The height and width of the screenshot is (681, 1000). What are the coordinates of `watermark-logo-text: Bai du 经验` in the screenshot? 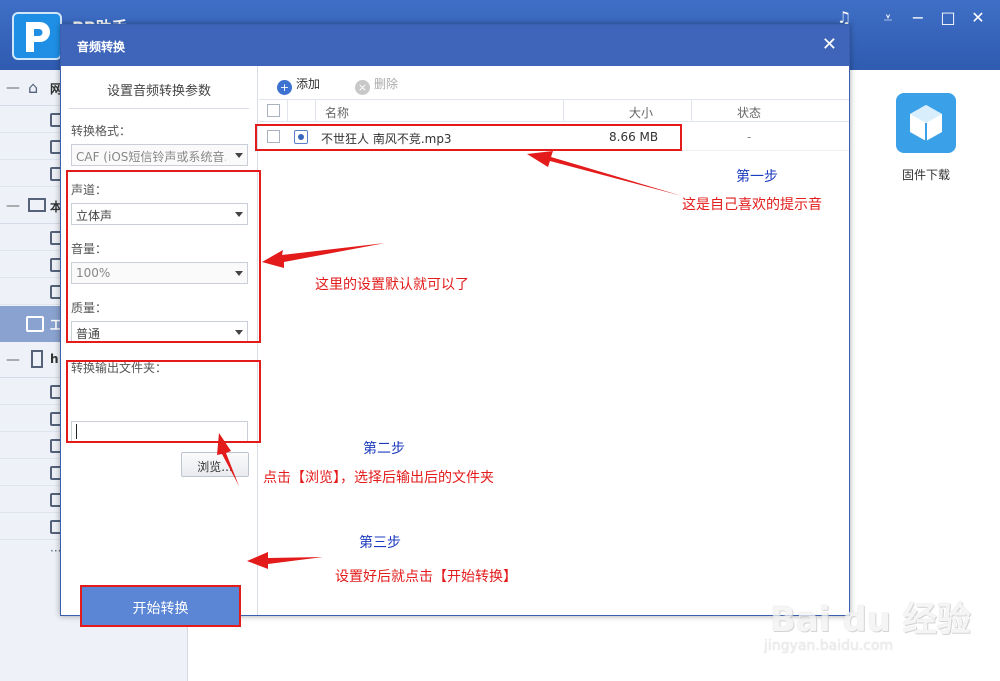 It's located at (870, 620).